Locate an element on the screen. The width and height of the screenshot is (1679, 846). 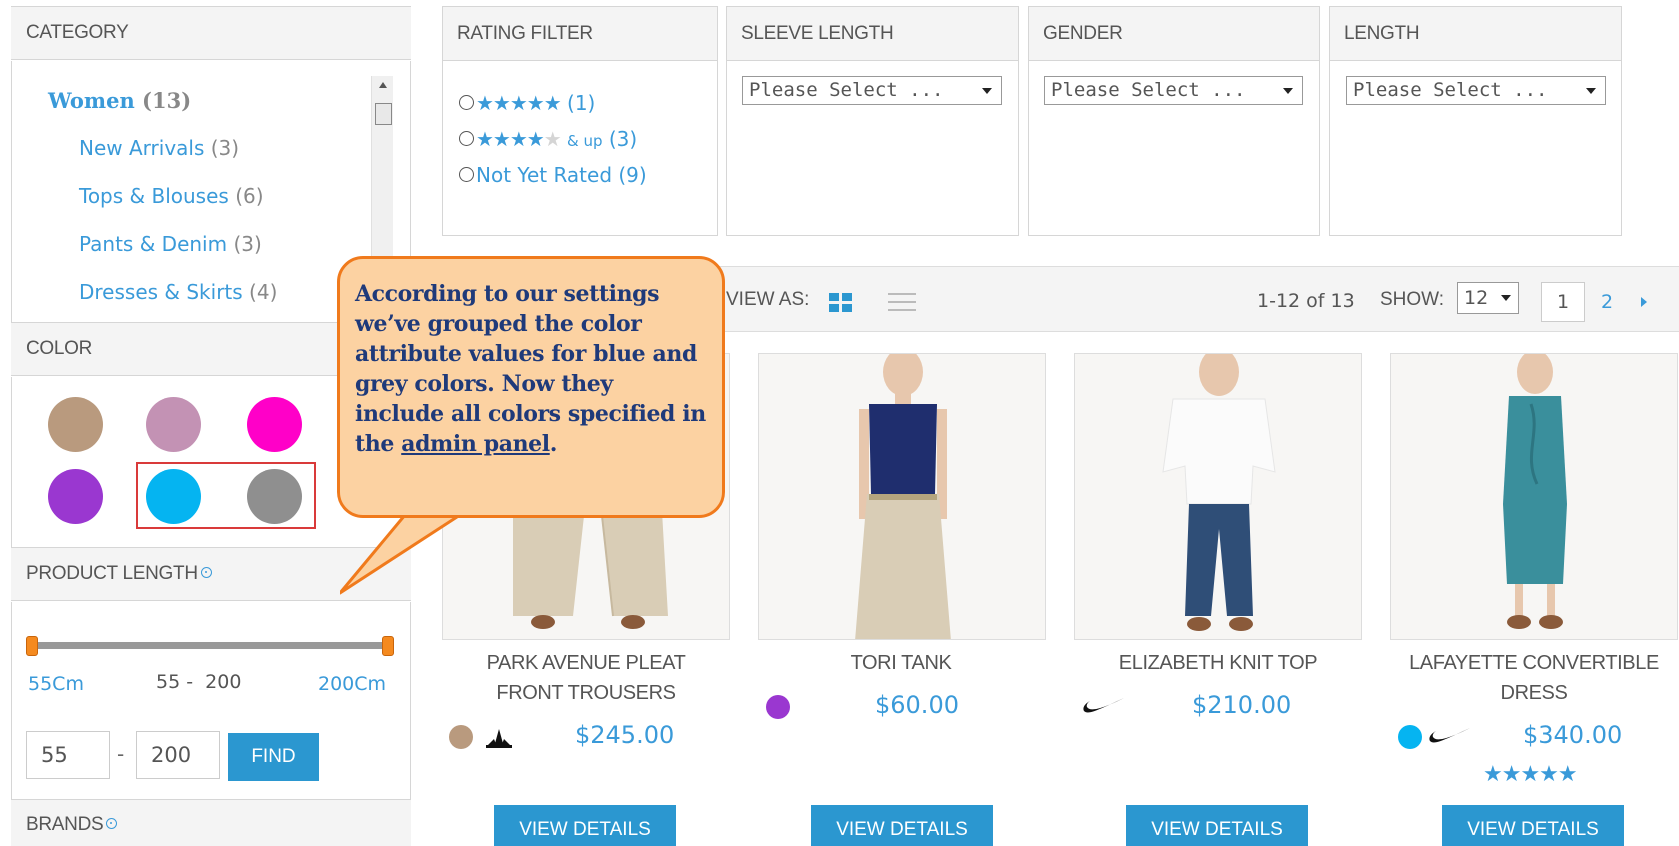
rating-option-not-rated: Not Yet Rated (9) is located at coordinates (596, 175).